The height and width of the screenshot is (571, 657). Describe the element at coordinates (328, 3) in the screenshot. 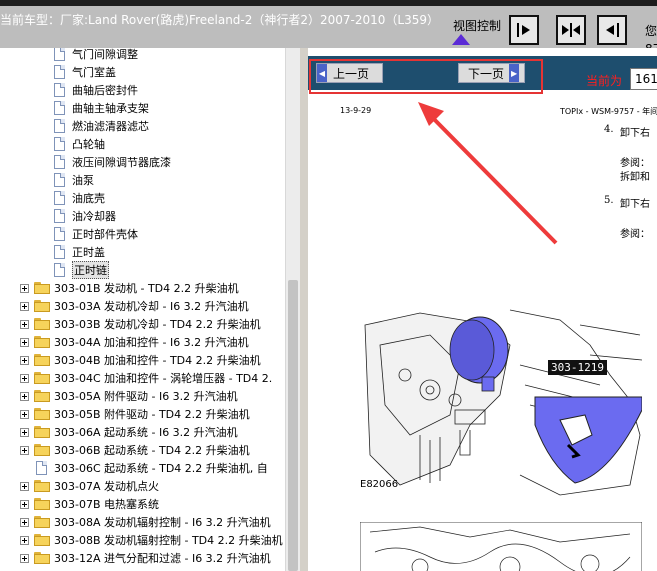

I see `top-strip` at that location.